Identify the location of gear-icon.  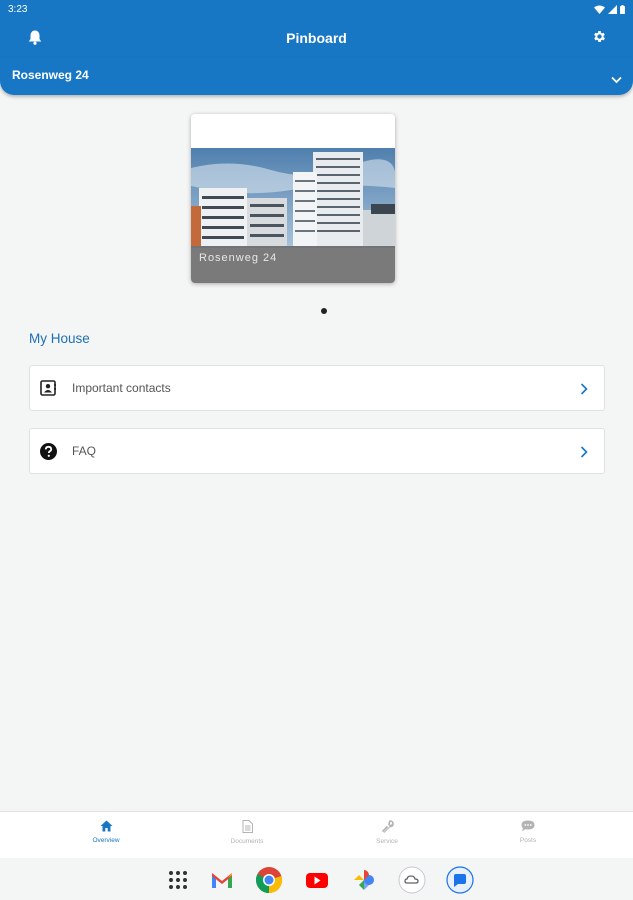
(599, 39).